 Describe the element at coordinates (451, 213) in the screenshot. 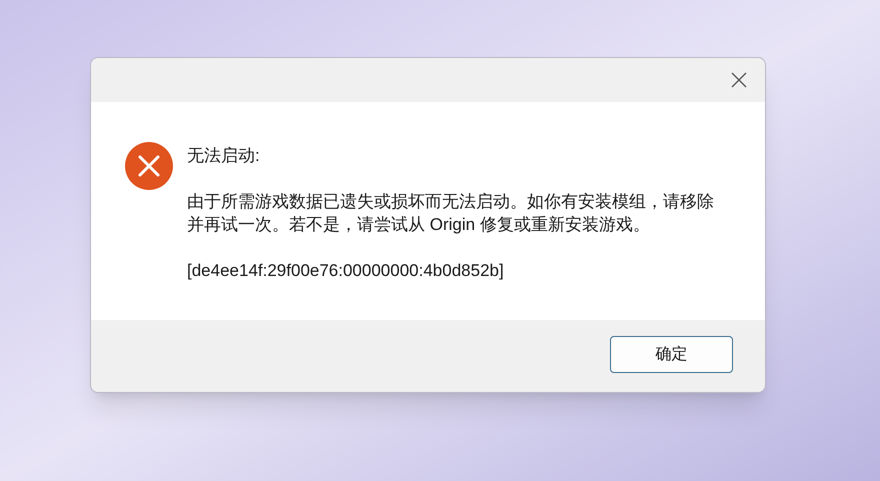

I see `error-message: 由于所需游戏数据已遗失或损坏而无法启动。如你有安装模组，请移除并再试一次。若不是，请尝试从 Origin 修复或重新安装游戏。` at that location.